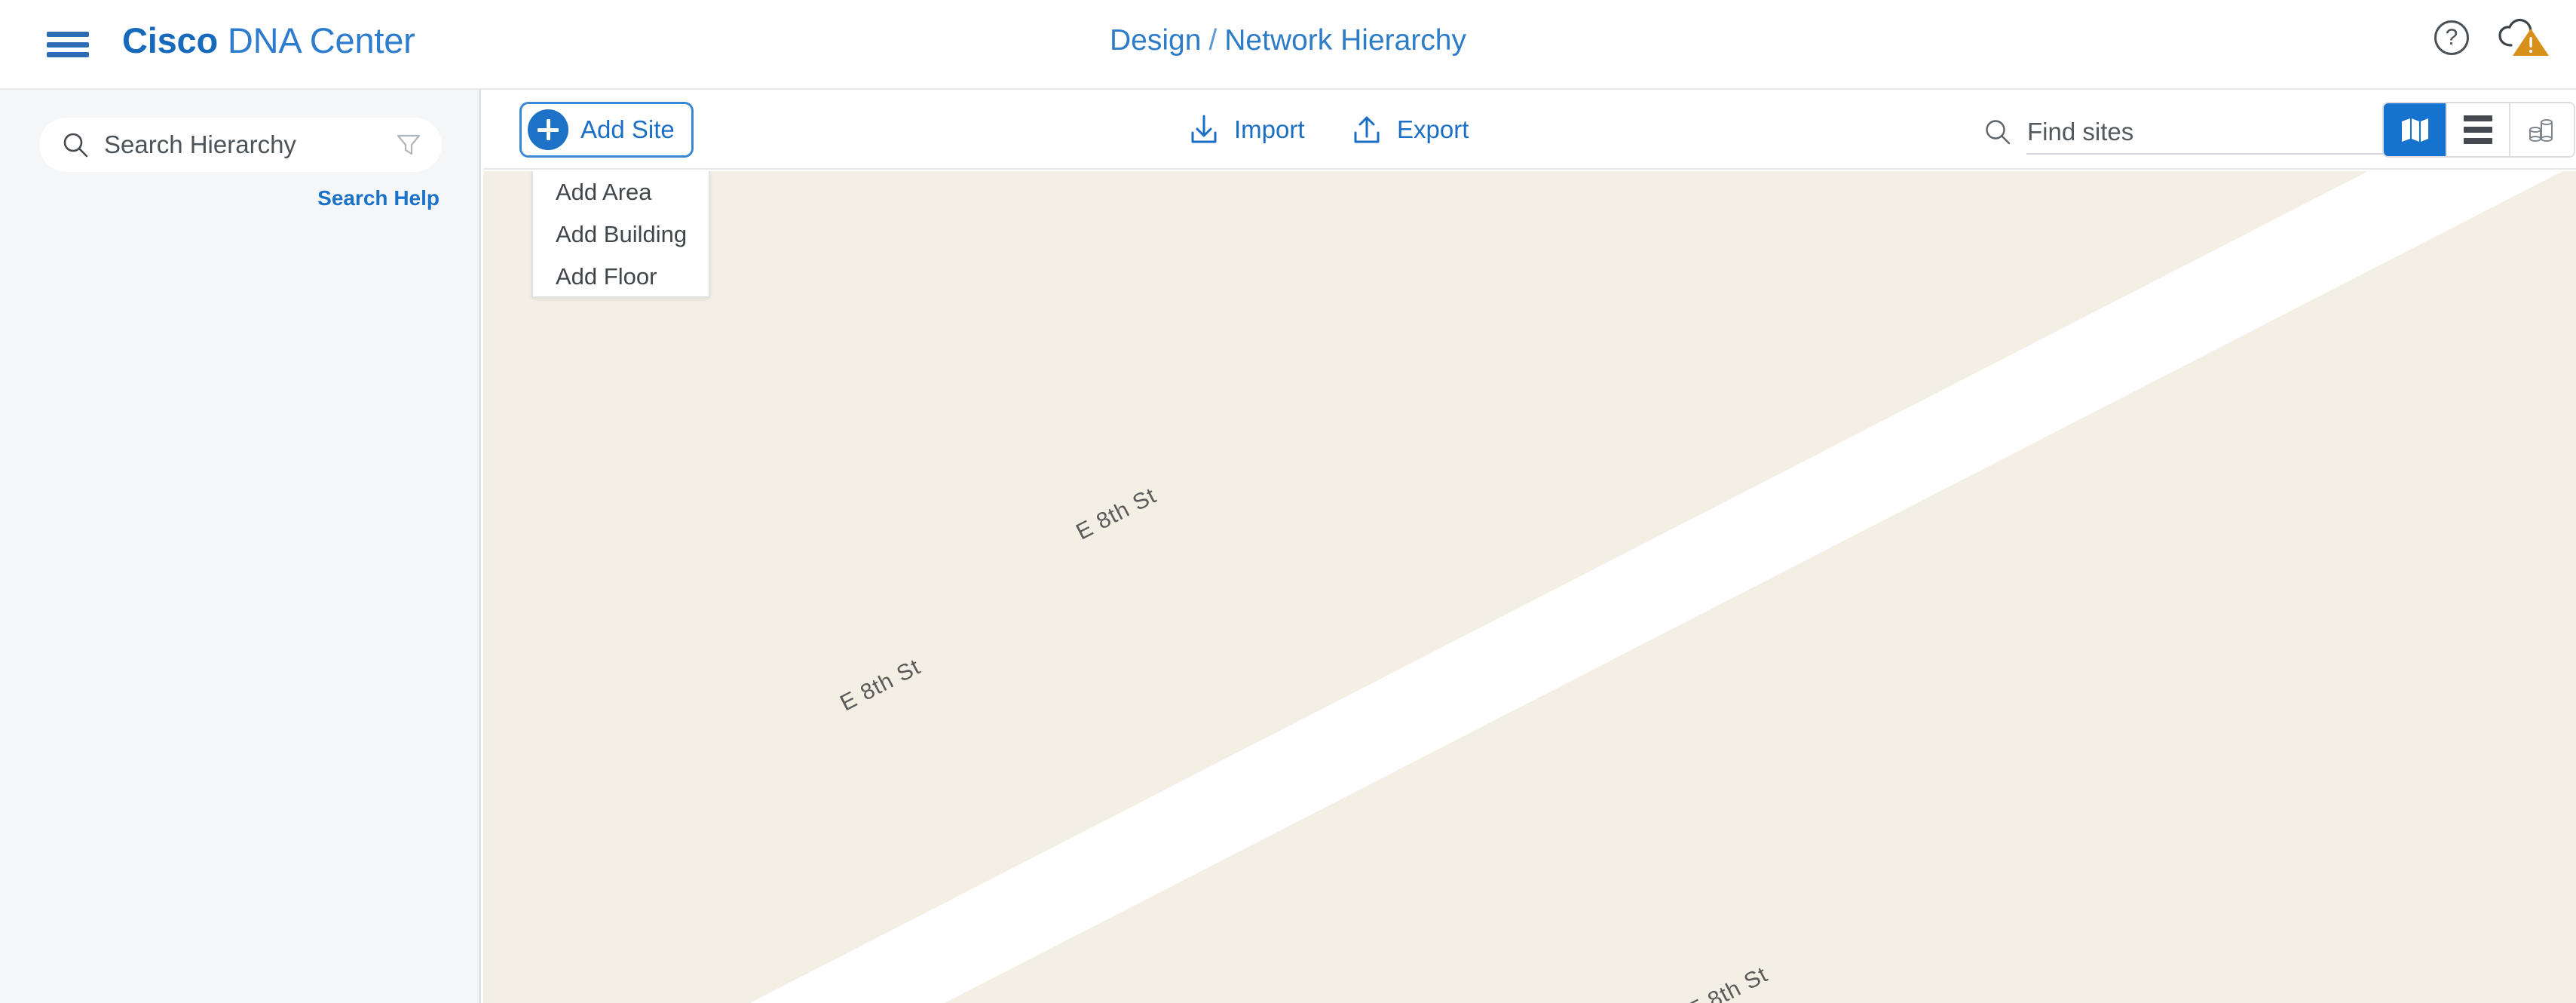  I want to click on cloud-warning-svg, so click(2523, 37).